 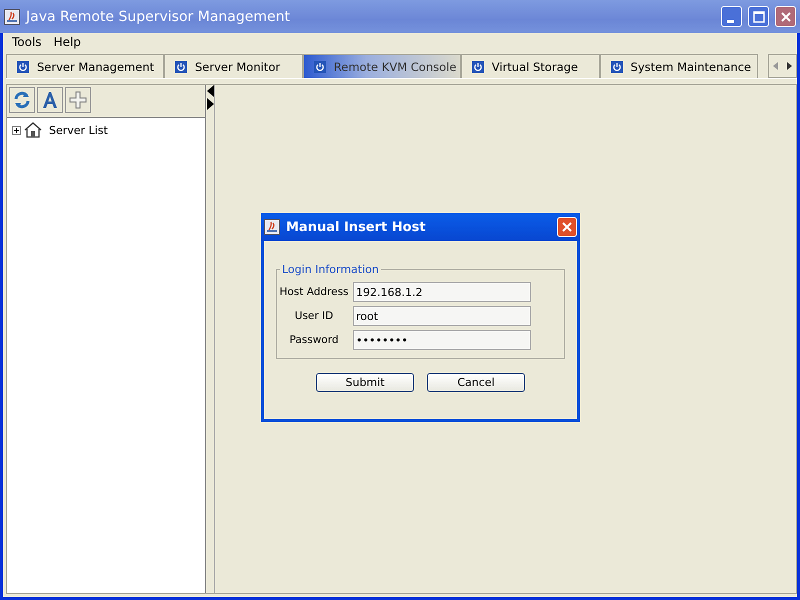 I want to click on collapse-arrows-icon, so click(x=210, y=98).